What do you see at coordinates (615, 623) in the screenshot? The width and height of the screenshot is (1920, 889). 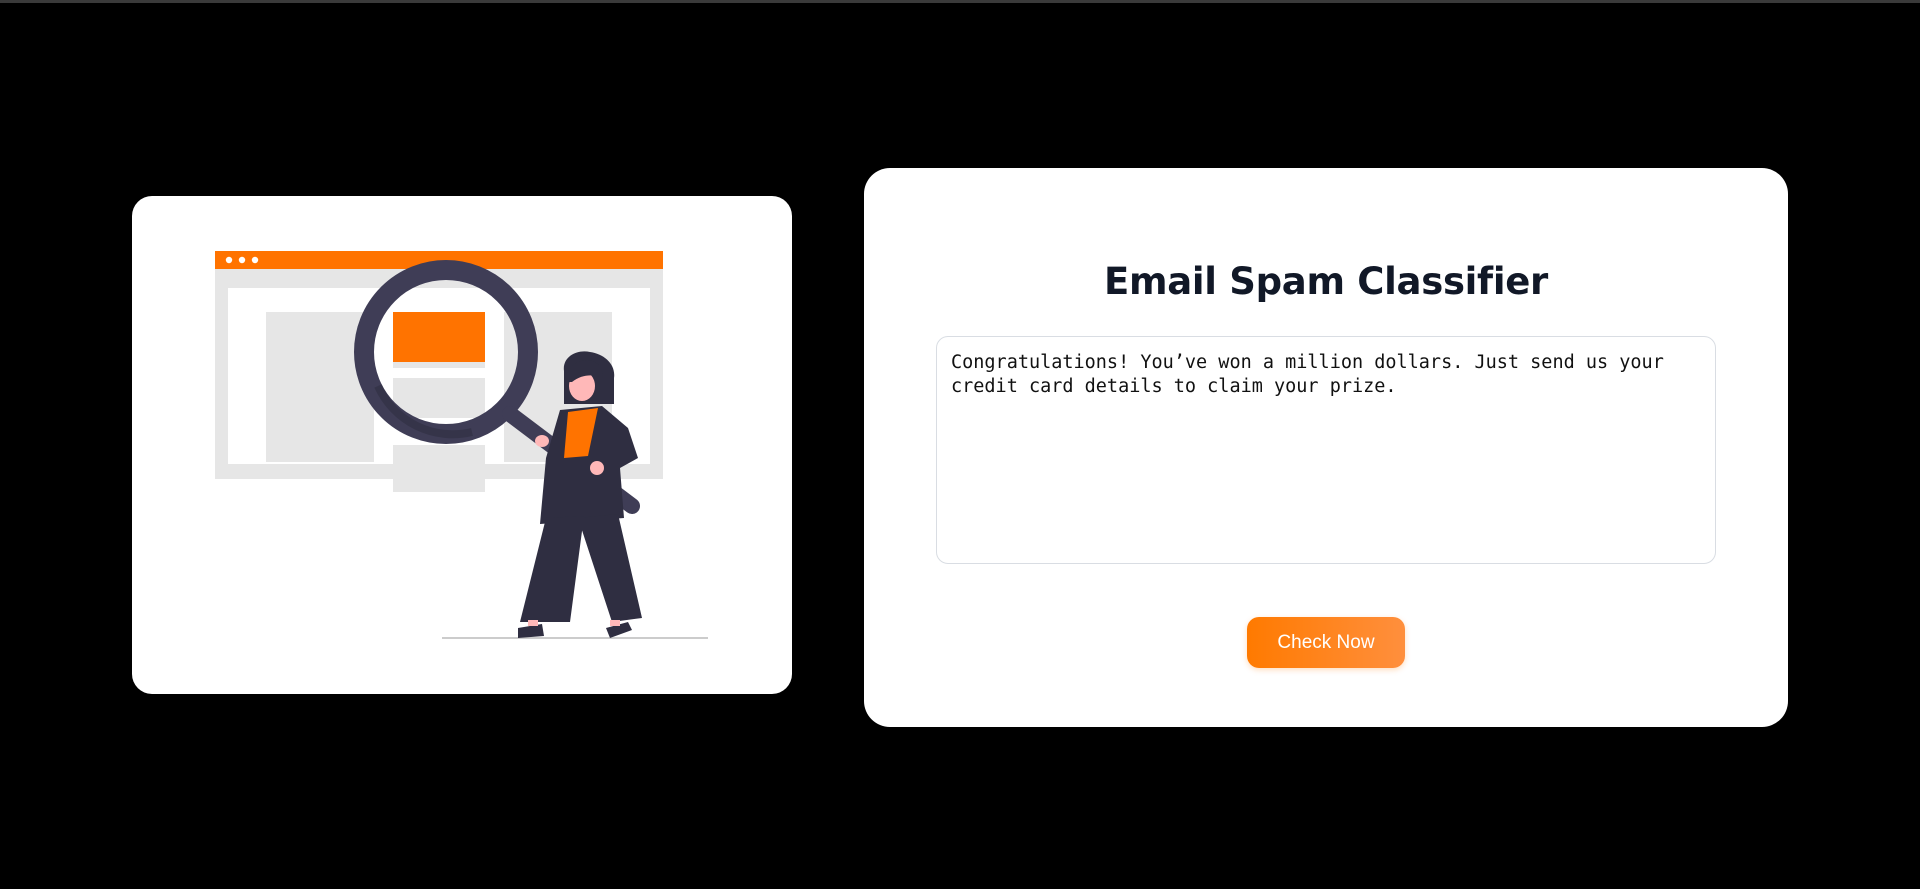 I see `woman-ankle-right` at bounding box center [615, 623].